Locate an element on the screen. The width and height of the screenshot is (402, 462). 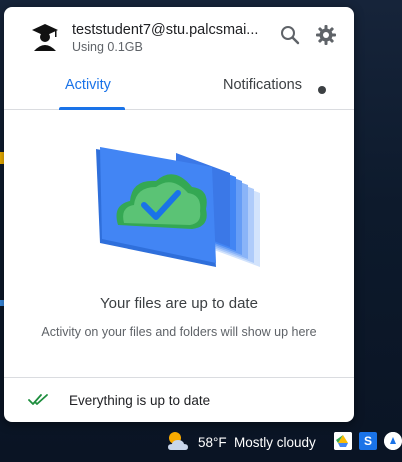
double-check-icon is located at coordinates (38, 399).